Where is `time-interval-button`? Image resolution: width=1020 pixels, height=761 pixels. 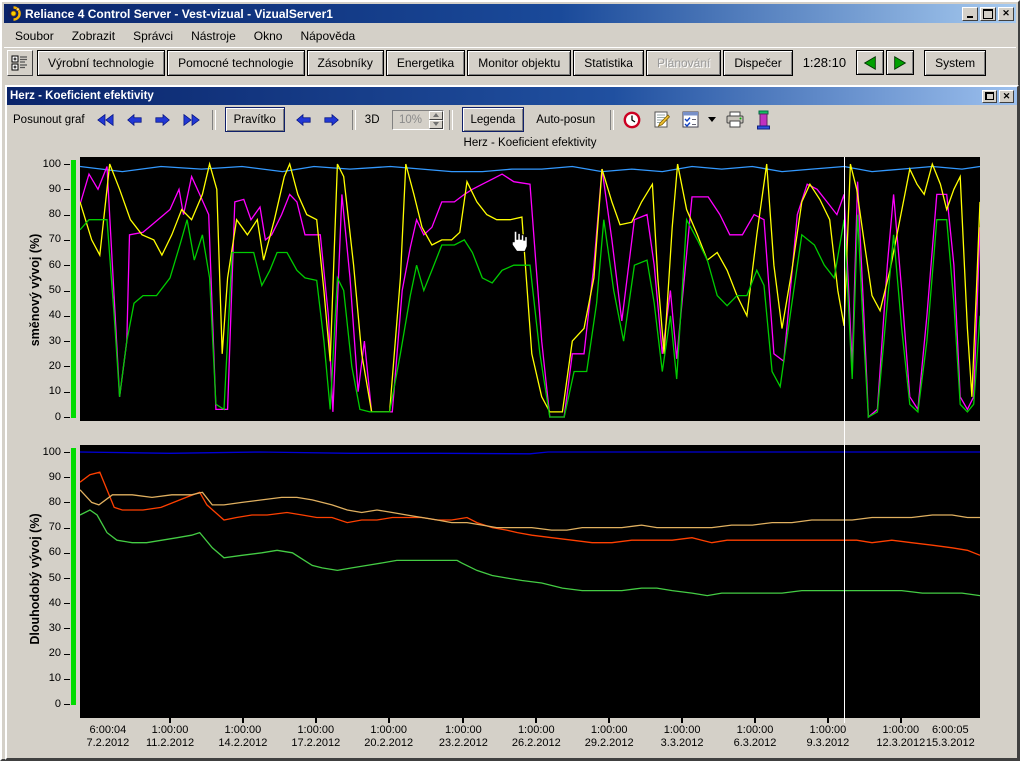 time-interval-button is located at coordinates (632, 120).